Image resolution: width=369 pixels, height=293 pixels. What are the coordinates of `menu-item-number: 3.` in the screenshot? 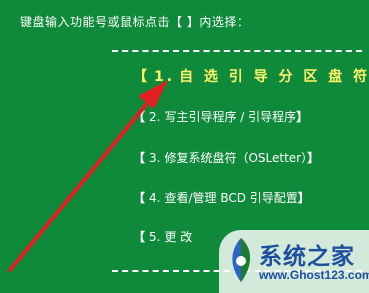 It's located at (155, 158).